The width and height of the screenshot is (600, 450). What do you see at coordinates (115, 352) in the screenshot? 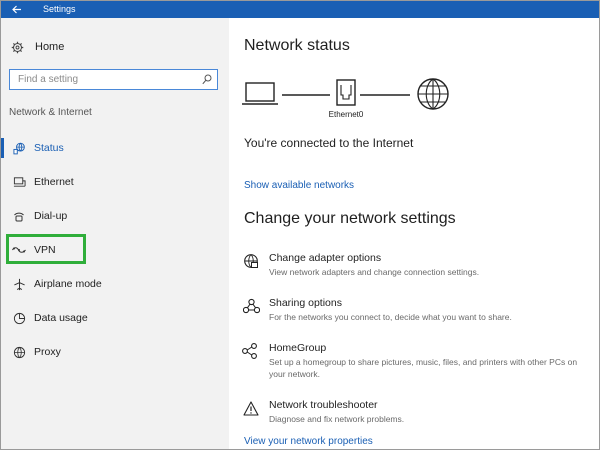
I see `sidebar-item-proxy: Proxy` at bounding box center [115, 352].